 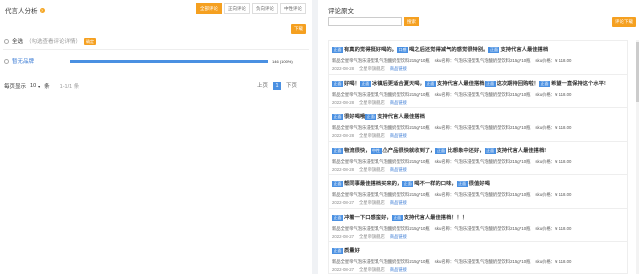 What do you see at coordinates (448, 50) in the screenshot?
I see `comment-segment: 喝之后还觉得减气的感觉很特别。` at bounding box center [448, 50].